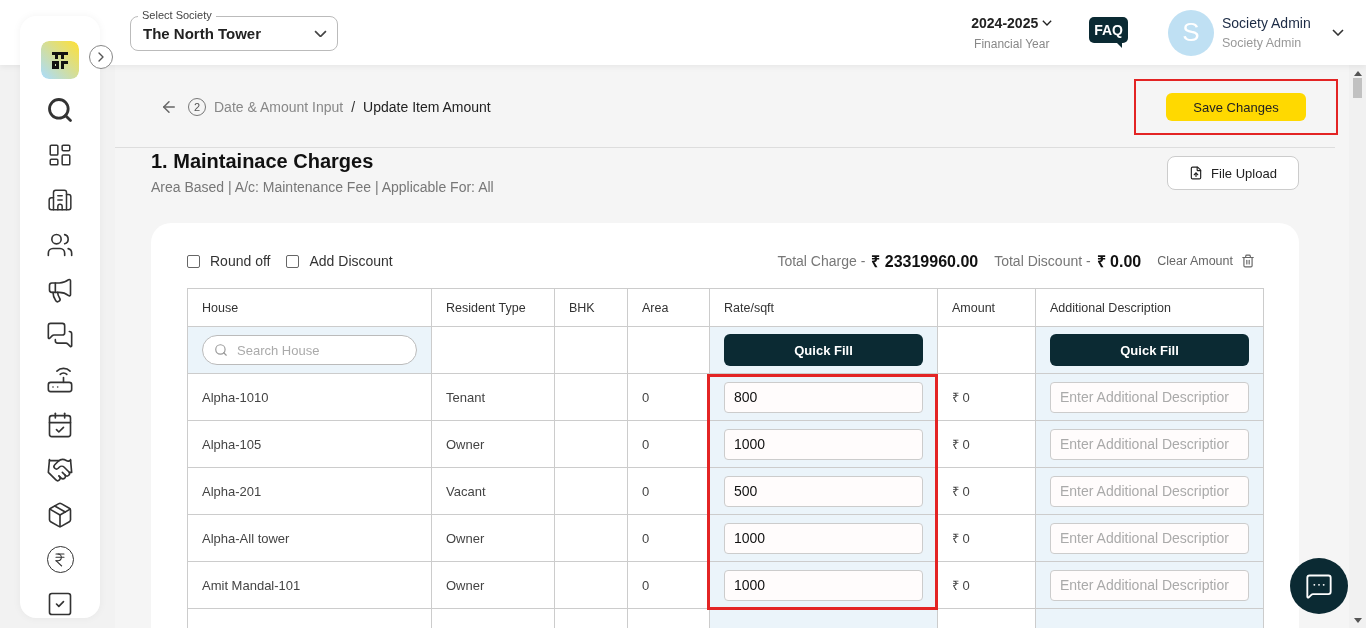 The image size is (1366, 628). I want to click on calendar-icon, so click(60, 425).